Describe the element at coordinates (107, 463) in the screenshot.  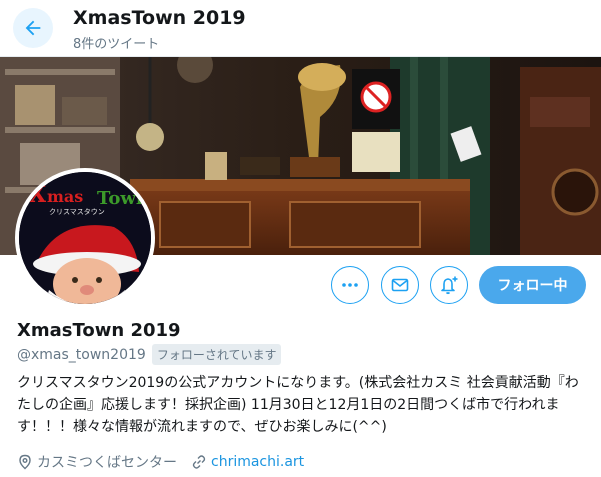
I see `location-text: カスミつくばセンター` at that location.